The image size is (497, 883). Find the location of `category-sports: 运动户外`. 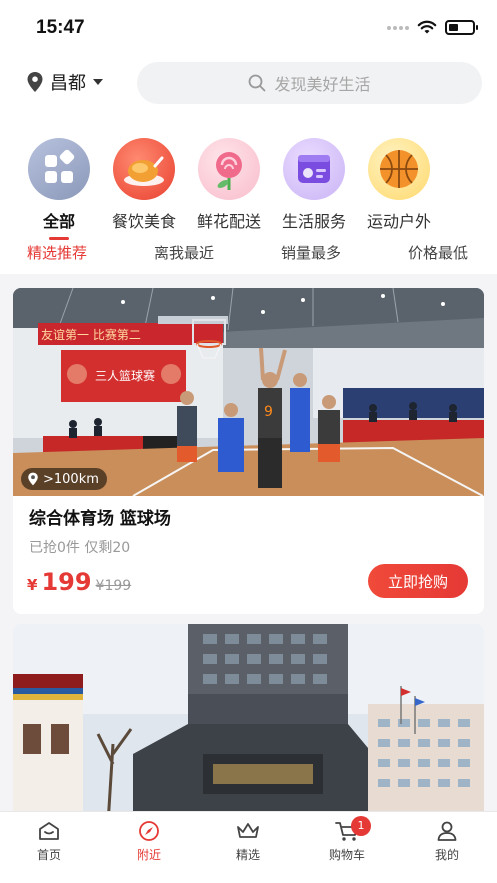

category-sports: 运动户外 is located at coordinates (399, 185).